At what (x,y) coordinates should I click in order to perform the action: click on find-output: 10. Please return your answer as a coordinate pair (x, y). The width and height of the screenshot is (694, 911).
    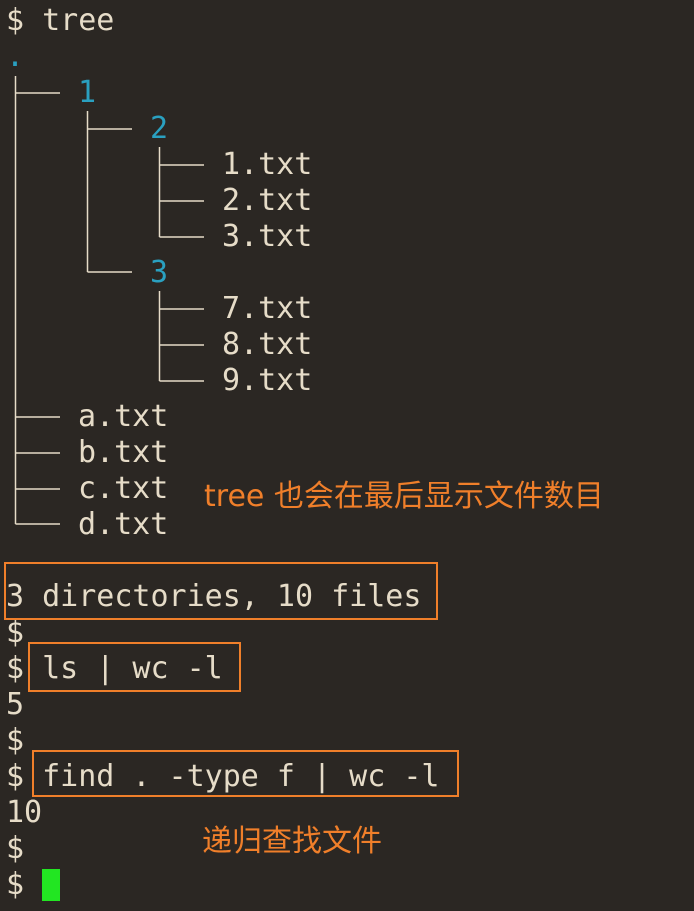
    Looking at the image, I should click on (24, 812).